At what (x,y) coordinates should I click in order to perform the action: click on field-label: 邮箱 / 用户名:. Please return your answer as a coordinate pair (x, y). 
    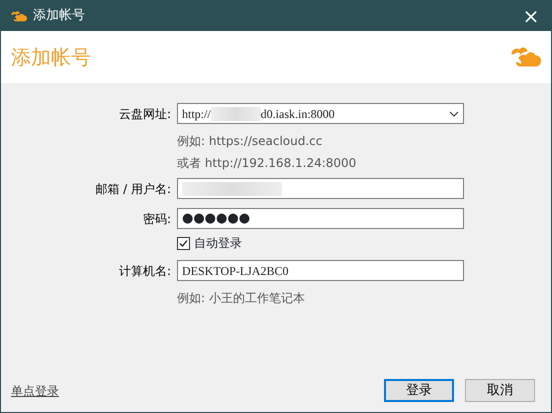
    Looking at the image, I should click on (132, 189).